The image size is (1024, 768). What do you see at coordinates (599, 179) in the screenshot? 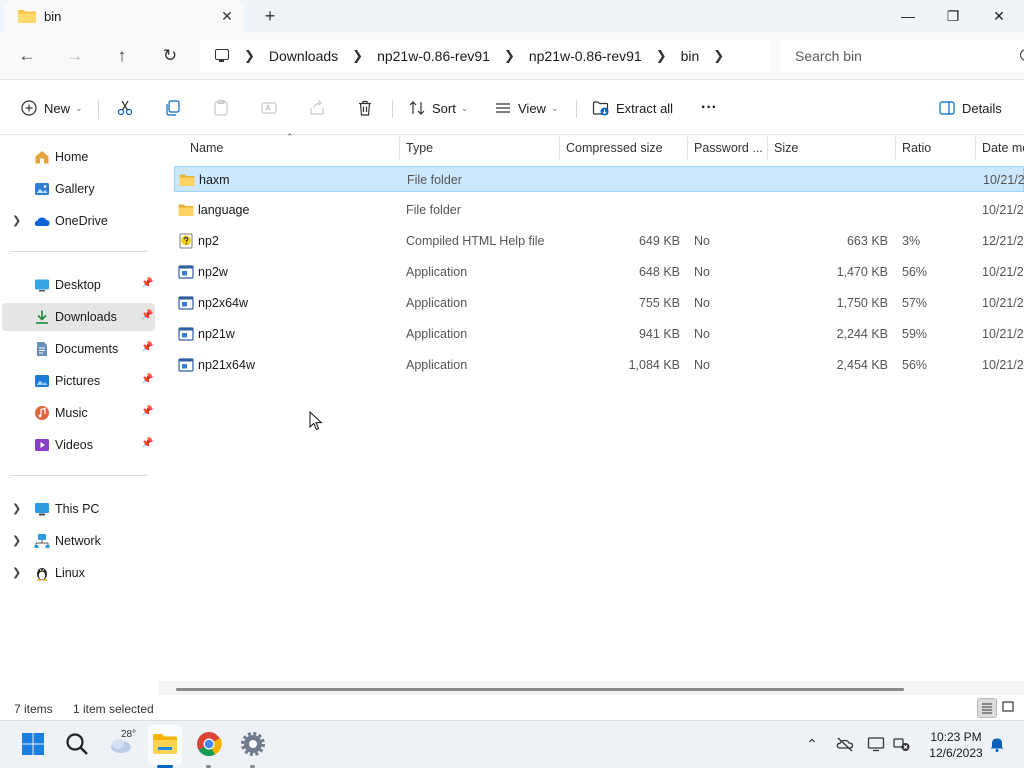
I see `table-row: haxm File folder 10/21/20` at bounding box center [599, 179].